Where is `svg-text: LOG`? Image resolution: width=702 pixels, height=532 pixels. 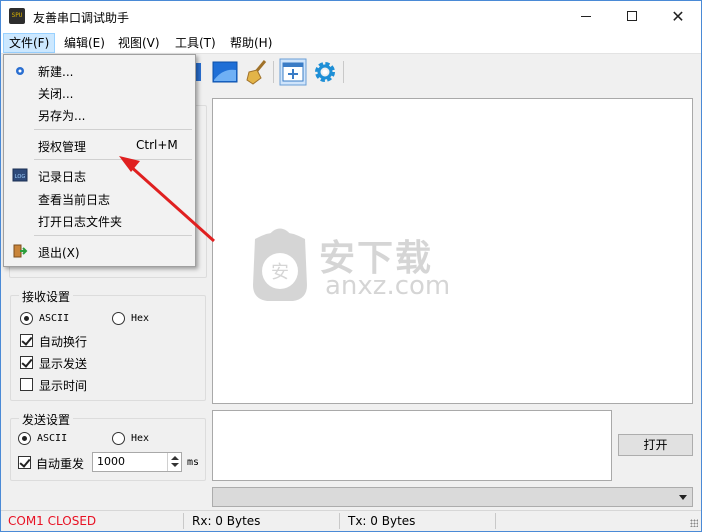 svg-text: LOG is located at coordinates (20, 177).